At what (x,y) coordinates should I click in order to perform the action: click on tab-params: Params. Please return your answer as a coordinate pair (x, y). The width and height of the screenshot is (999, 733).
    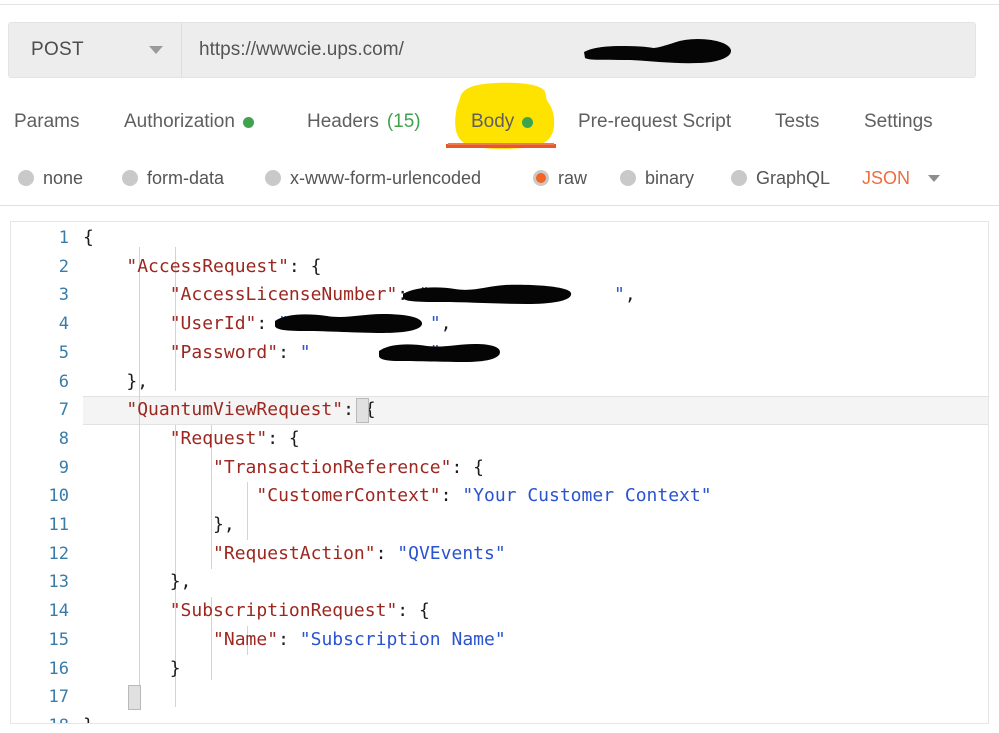
    Looking at the image, I should click on (46, 122).